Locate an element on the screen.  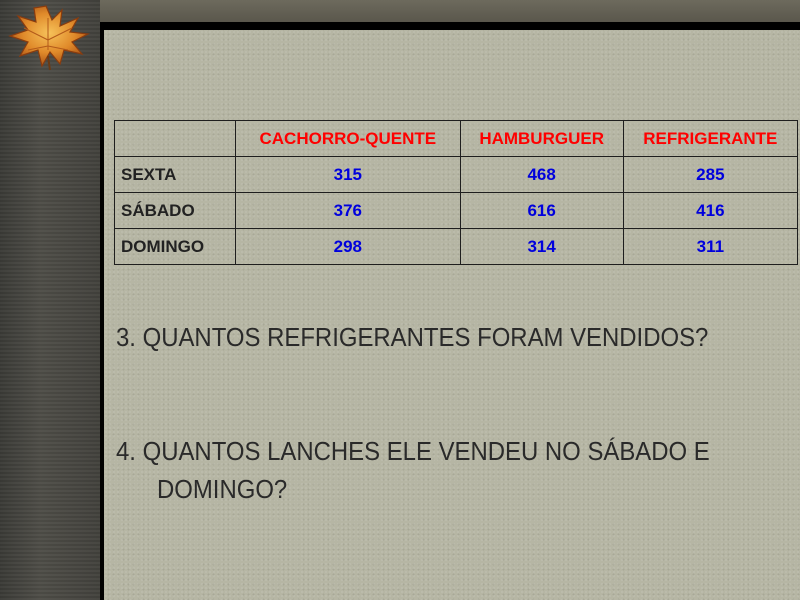
left-border is located at coordinates (50, 300).